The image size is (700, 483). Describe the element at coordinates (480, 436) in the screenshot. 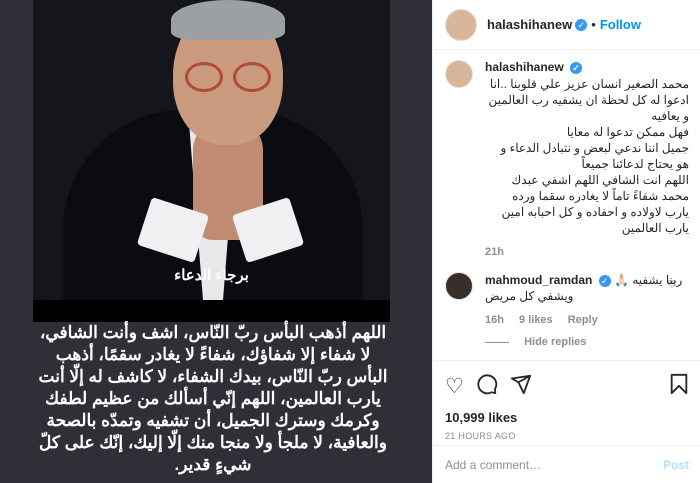

I see `post-time: 21 HOURS AGO` at that location.